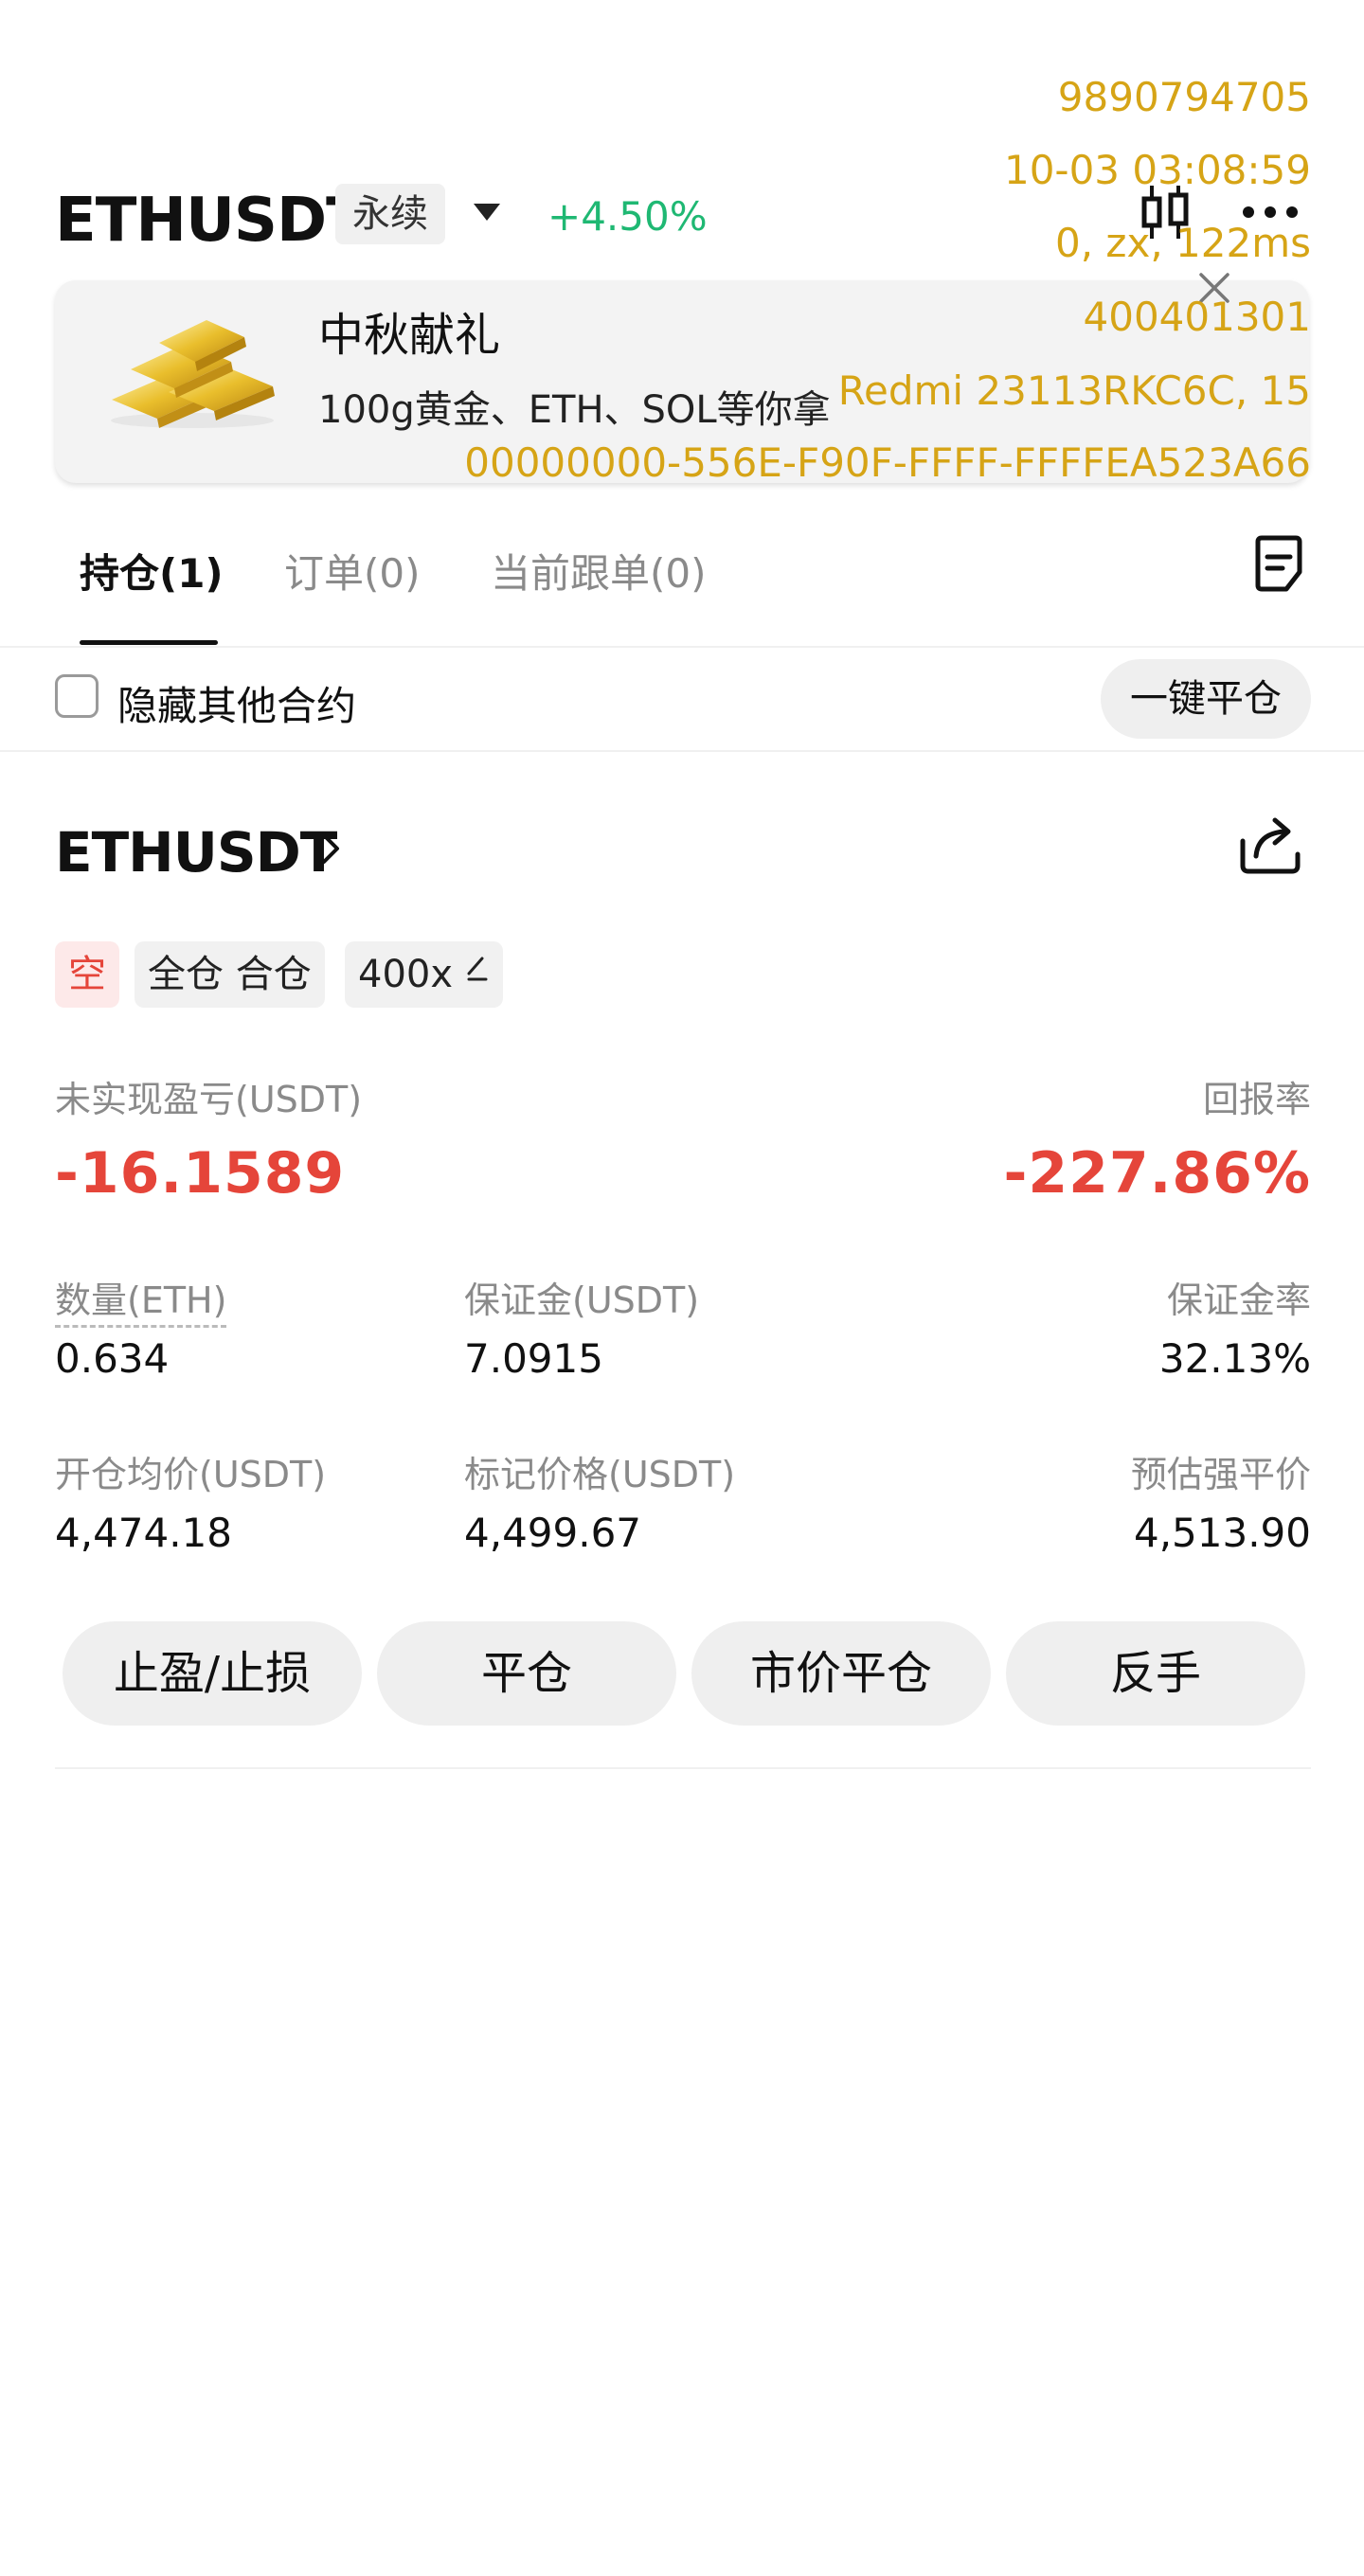 The width and height of the screenshot is (1364, 2576). I want to click on banner-subtitle: 100g黄金、ETH、SOL等你拿, so click(574, 410).